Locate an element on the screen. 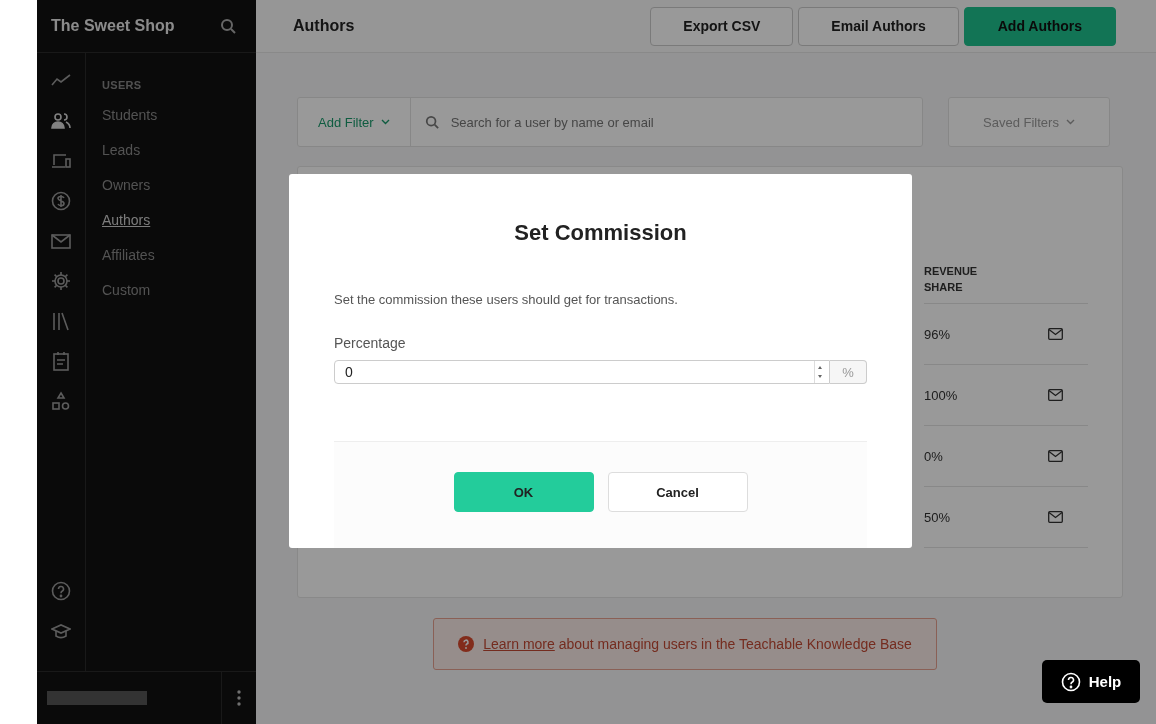  column-header: REVENUE SHARE is located at coordinates (951, 279).